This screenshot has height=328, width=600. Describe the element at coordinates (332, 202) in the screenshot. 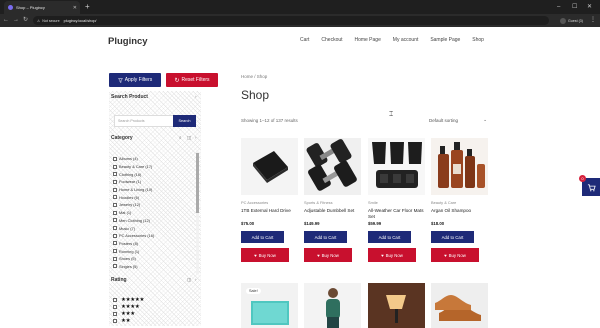

I see `product-category: Sports & Fitness` at that location.